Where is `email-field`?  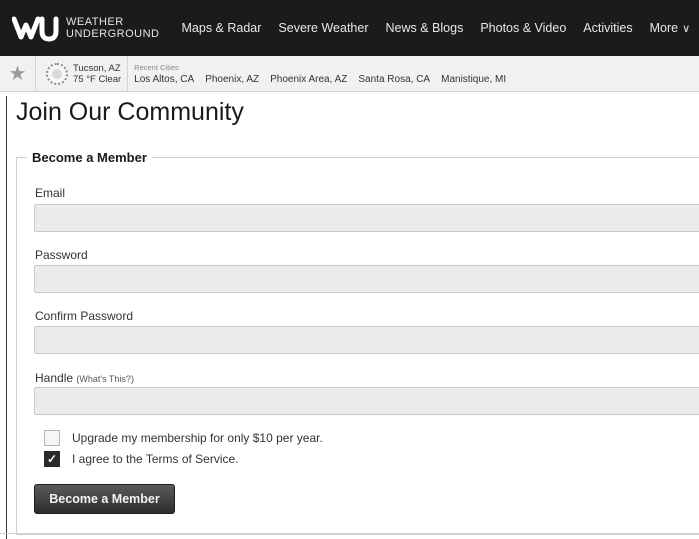
email-field is located at coordinates (366, 218).